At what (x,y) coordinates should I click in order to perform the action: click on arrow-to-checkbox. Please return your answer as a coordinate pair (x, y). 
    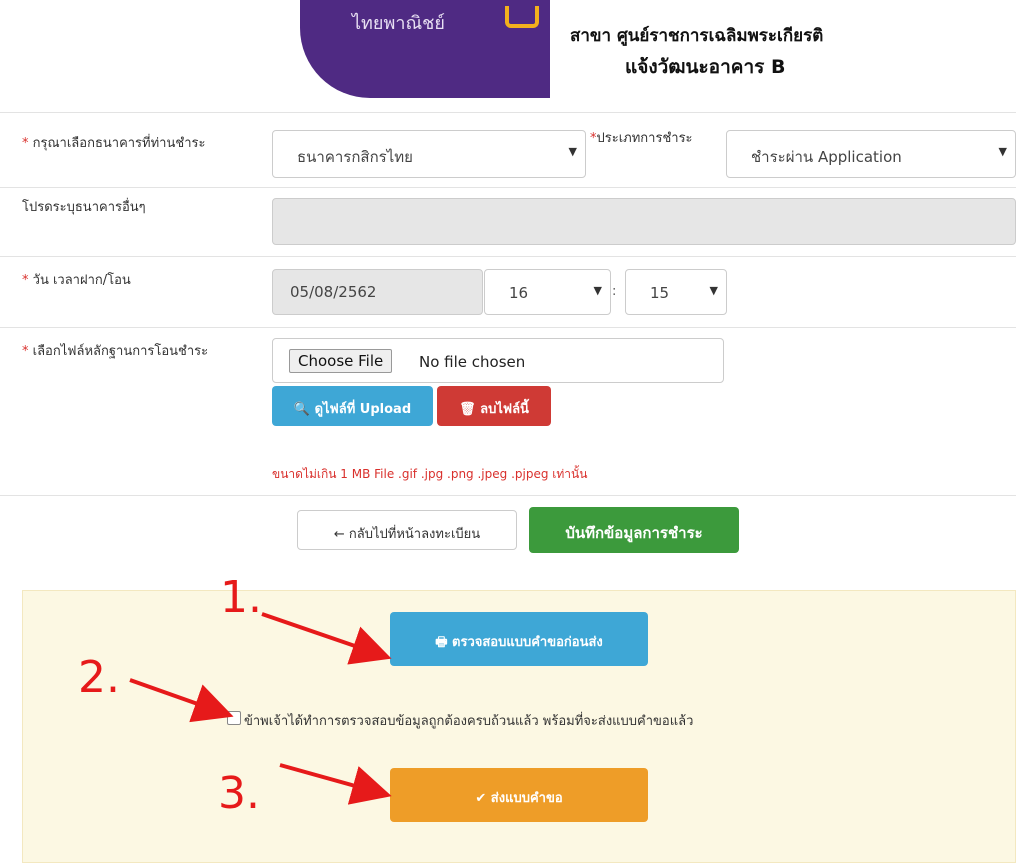
    Looking at the image, I should click on (181, 700).